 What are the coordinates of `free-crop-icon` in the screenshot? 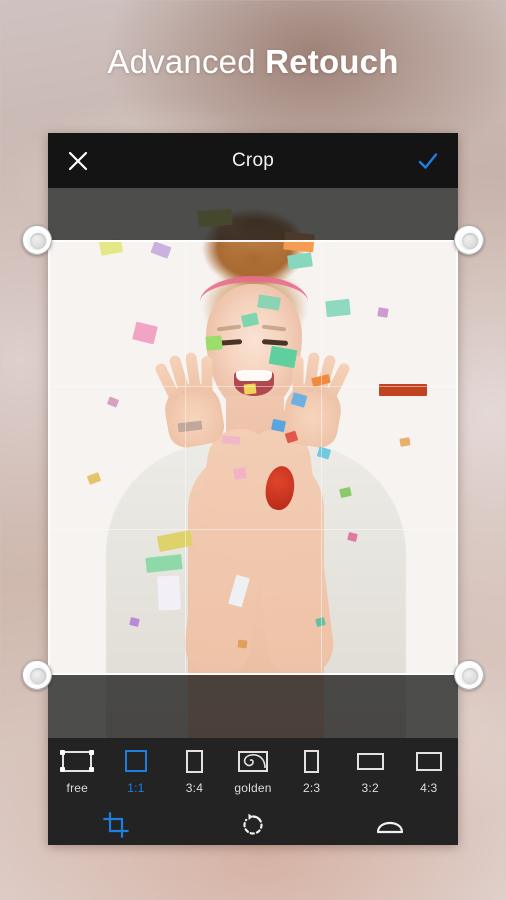 It's located at (77, 761).